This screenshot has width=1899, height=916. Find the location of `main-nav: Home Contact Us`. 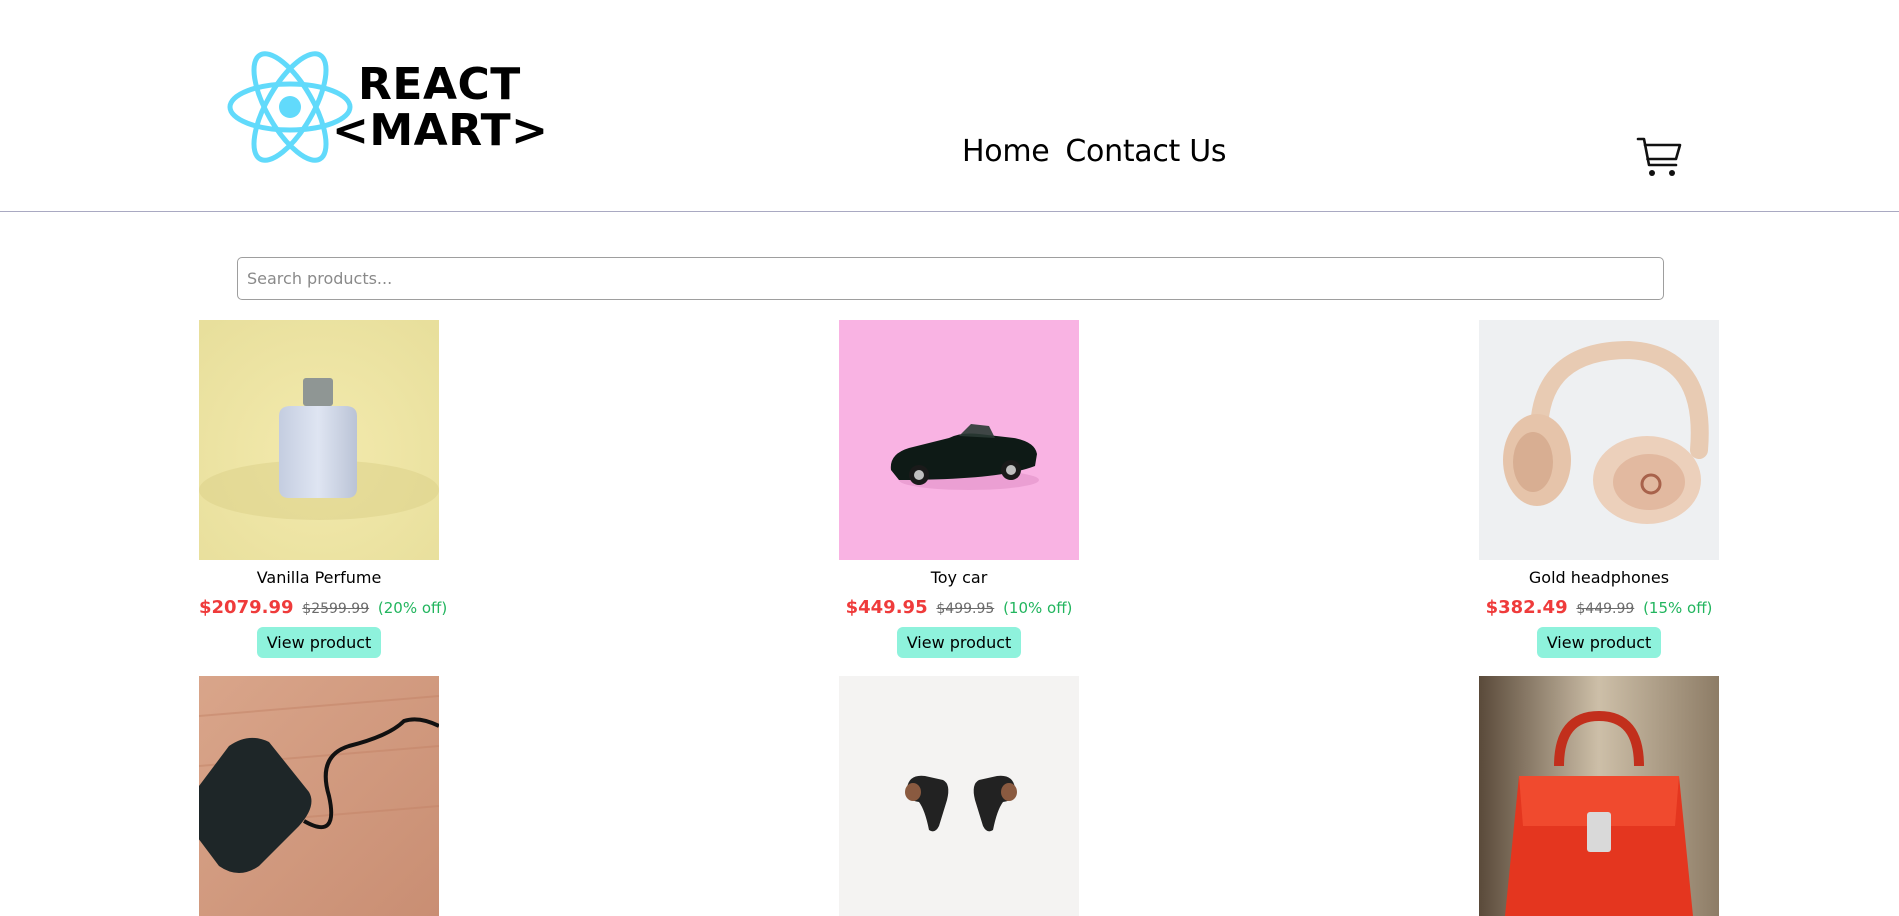

main-nav: Home Contact Us is located at coordinates (1094, 151).